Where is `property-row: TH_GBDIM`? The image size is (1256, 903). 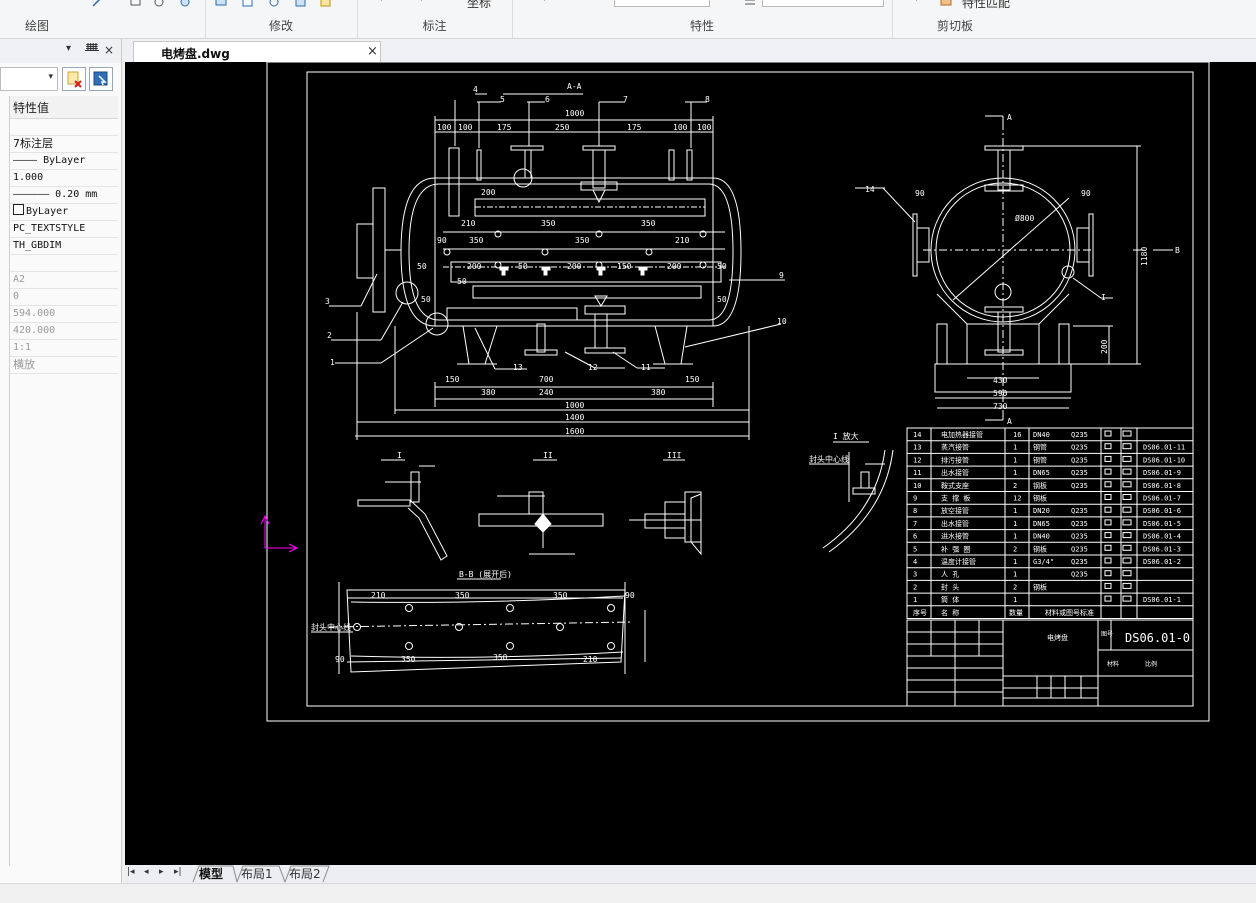 property-row: TH_GBDIM is located at coordinates (64, 246).